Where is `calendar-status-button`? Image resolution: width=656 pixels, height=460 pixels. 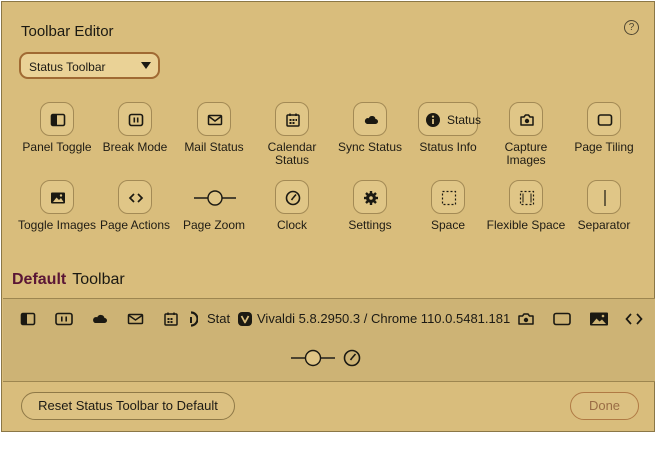
calendar-status-button is located at coordinates (292, 119).